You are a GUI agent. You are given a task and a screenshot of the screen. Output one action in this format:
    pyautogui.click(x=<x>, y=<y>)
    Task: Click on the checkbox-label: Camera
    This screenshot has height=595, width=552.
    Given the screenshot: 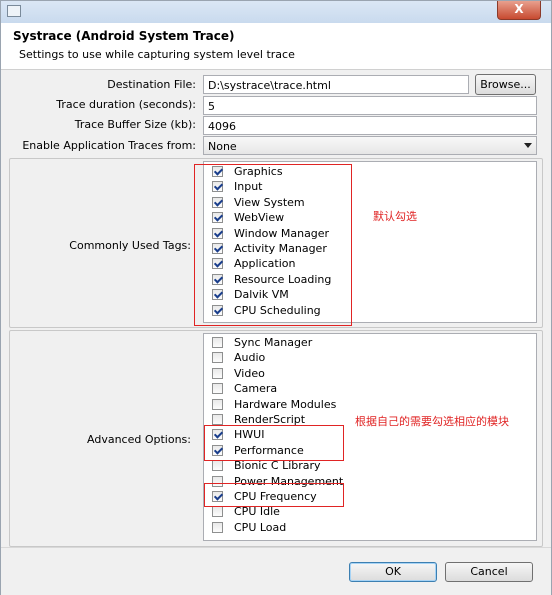 What is the action you would take?
    pyautogui.click(x=256, y=389)
    